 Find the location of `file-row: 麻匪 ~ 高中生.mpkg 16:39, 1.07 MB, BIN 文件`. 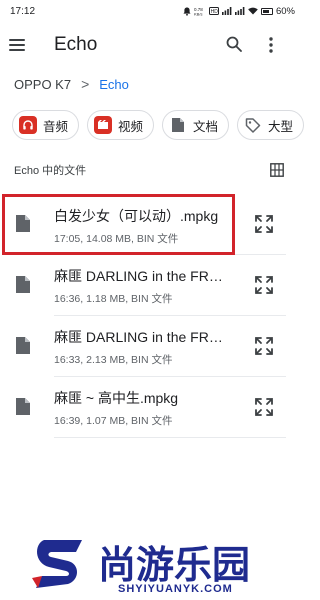

file-row: 麻匪 ~ 高中生.mpkg 16:39, 1.07 MB, BIN 文件 is located at coordinates (151, 407).